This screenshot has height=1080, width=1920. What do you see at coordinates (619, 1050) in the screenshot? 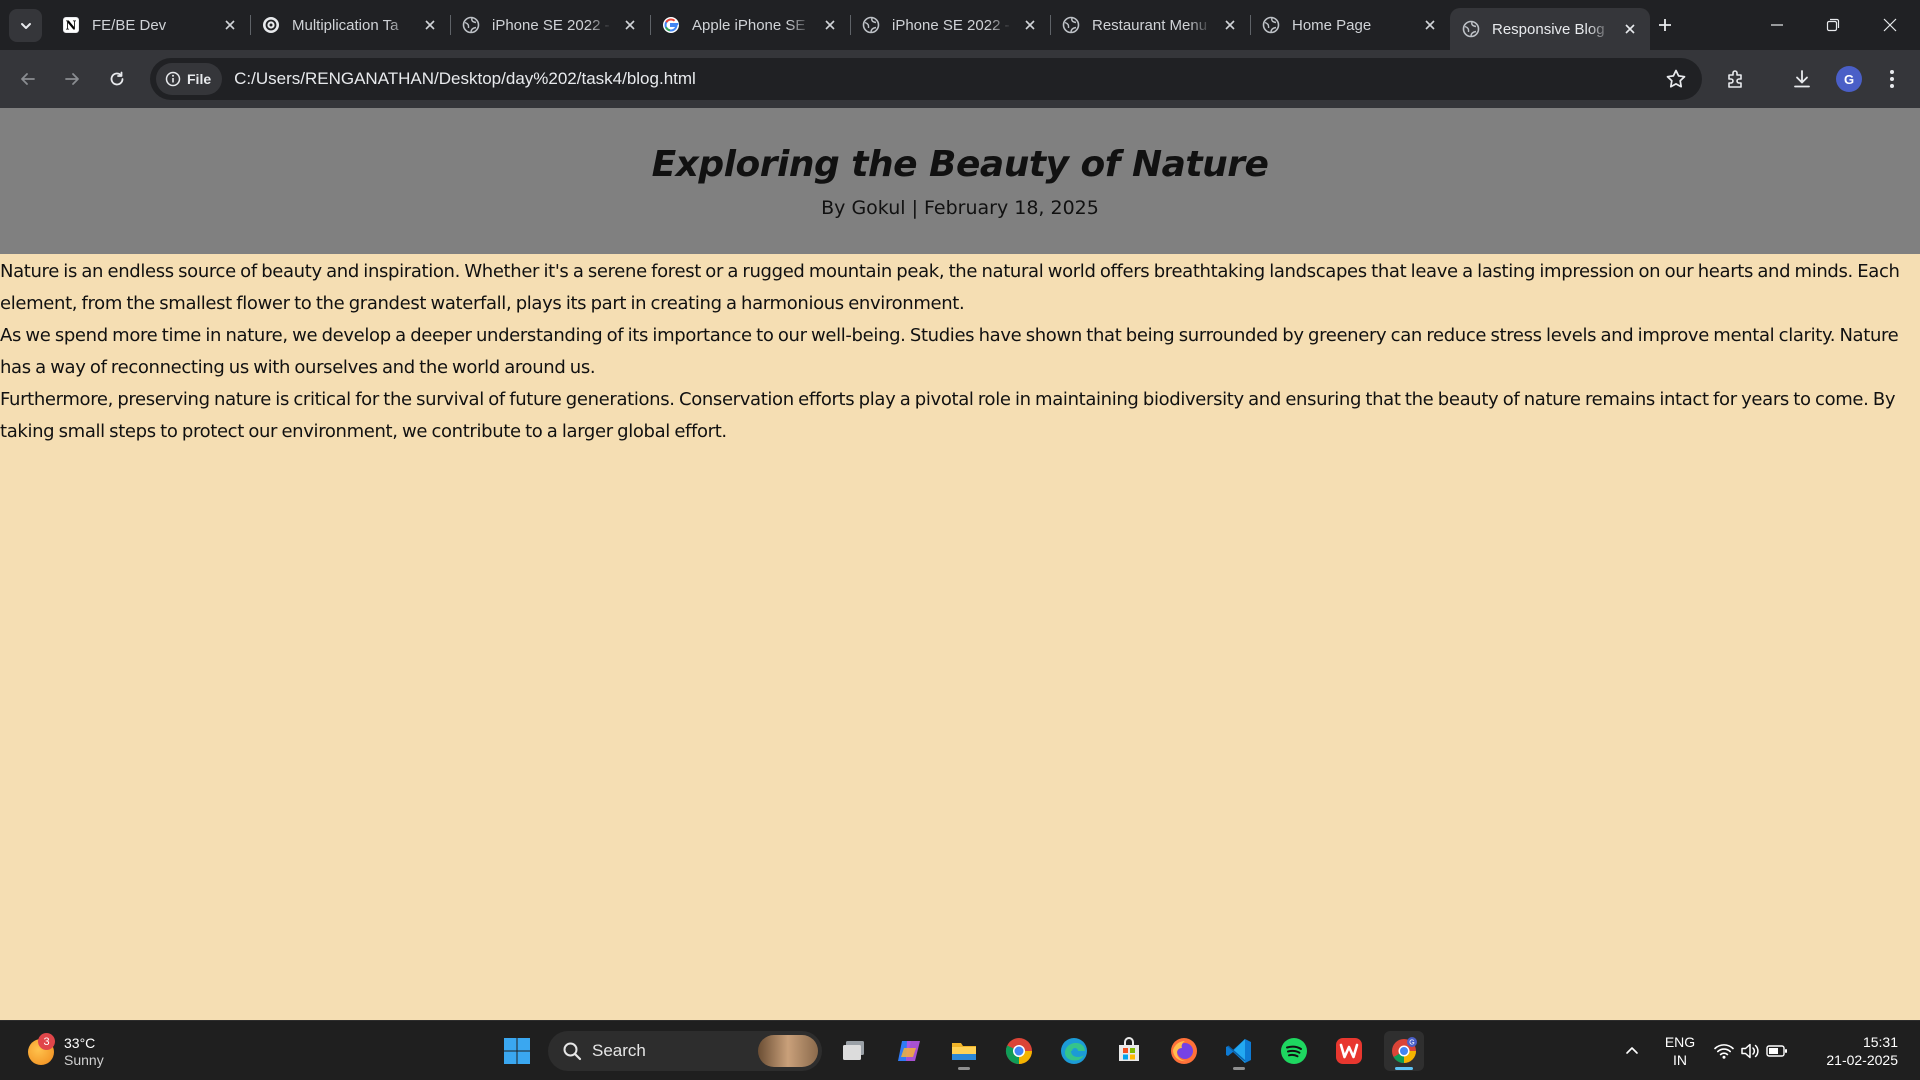
I see `search-label: Search` at bounding box center [619, 1050].